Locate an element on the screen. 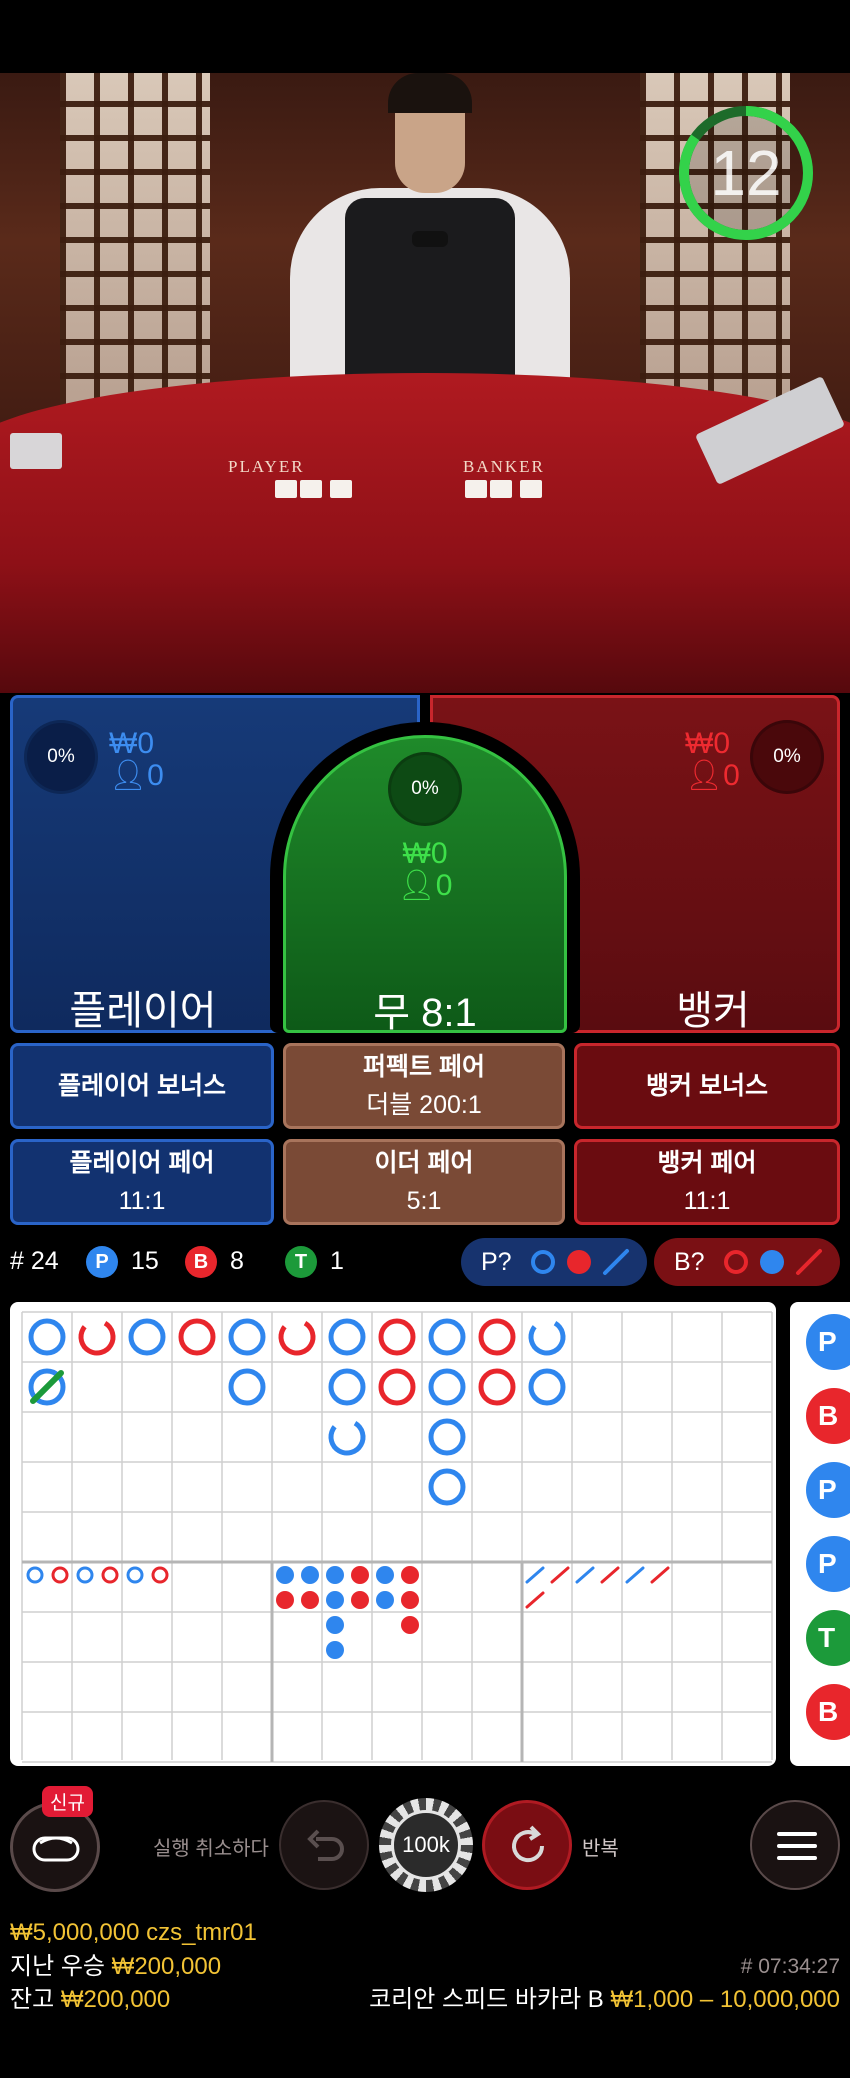  banker-pair-title: 뱅커 페어 is located at coordinates (707, 1163).